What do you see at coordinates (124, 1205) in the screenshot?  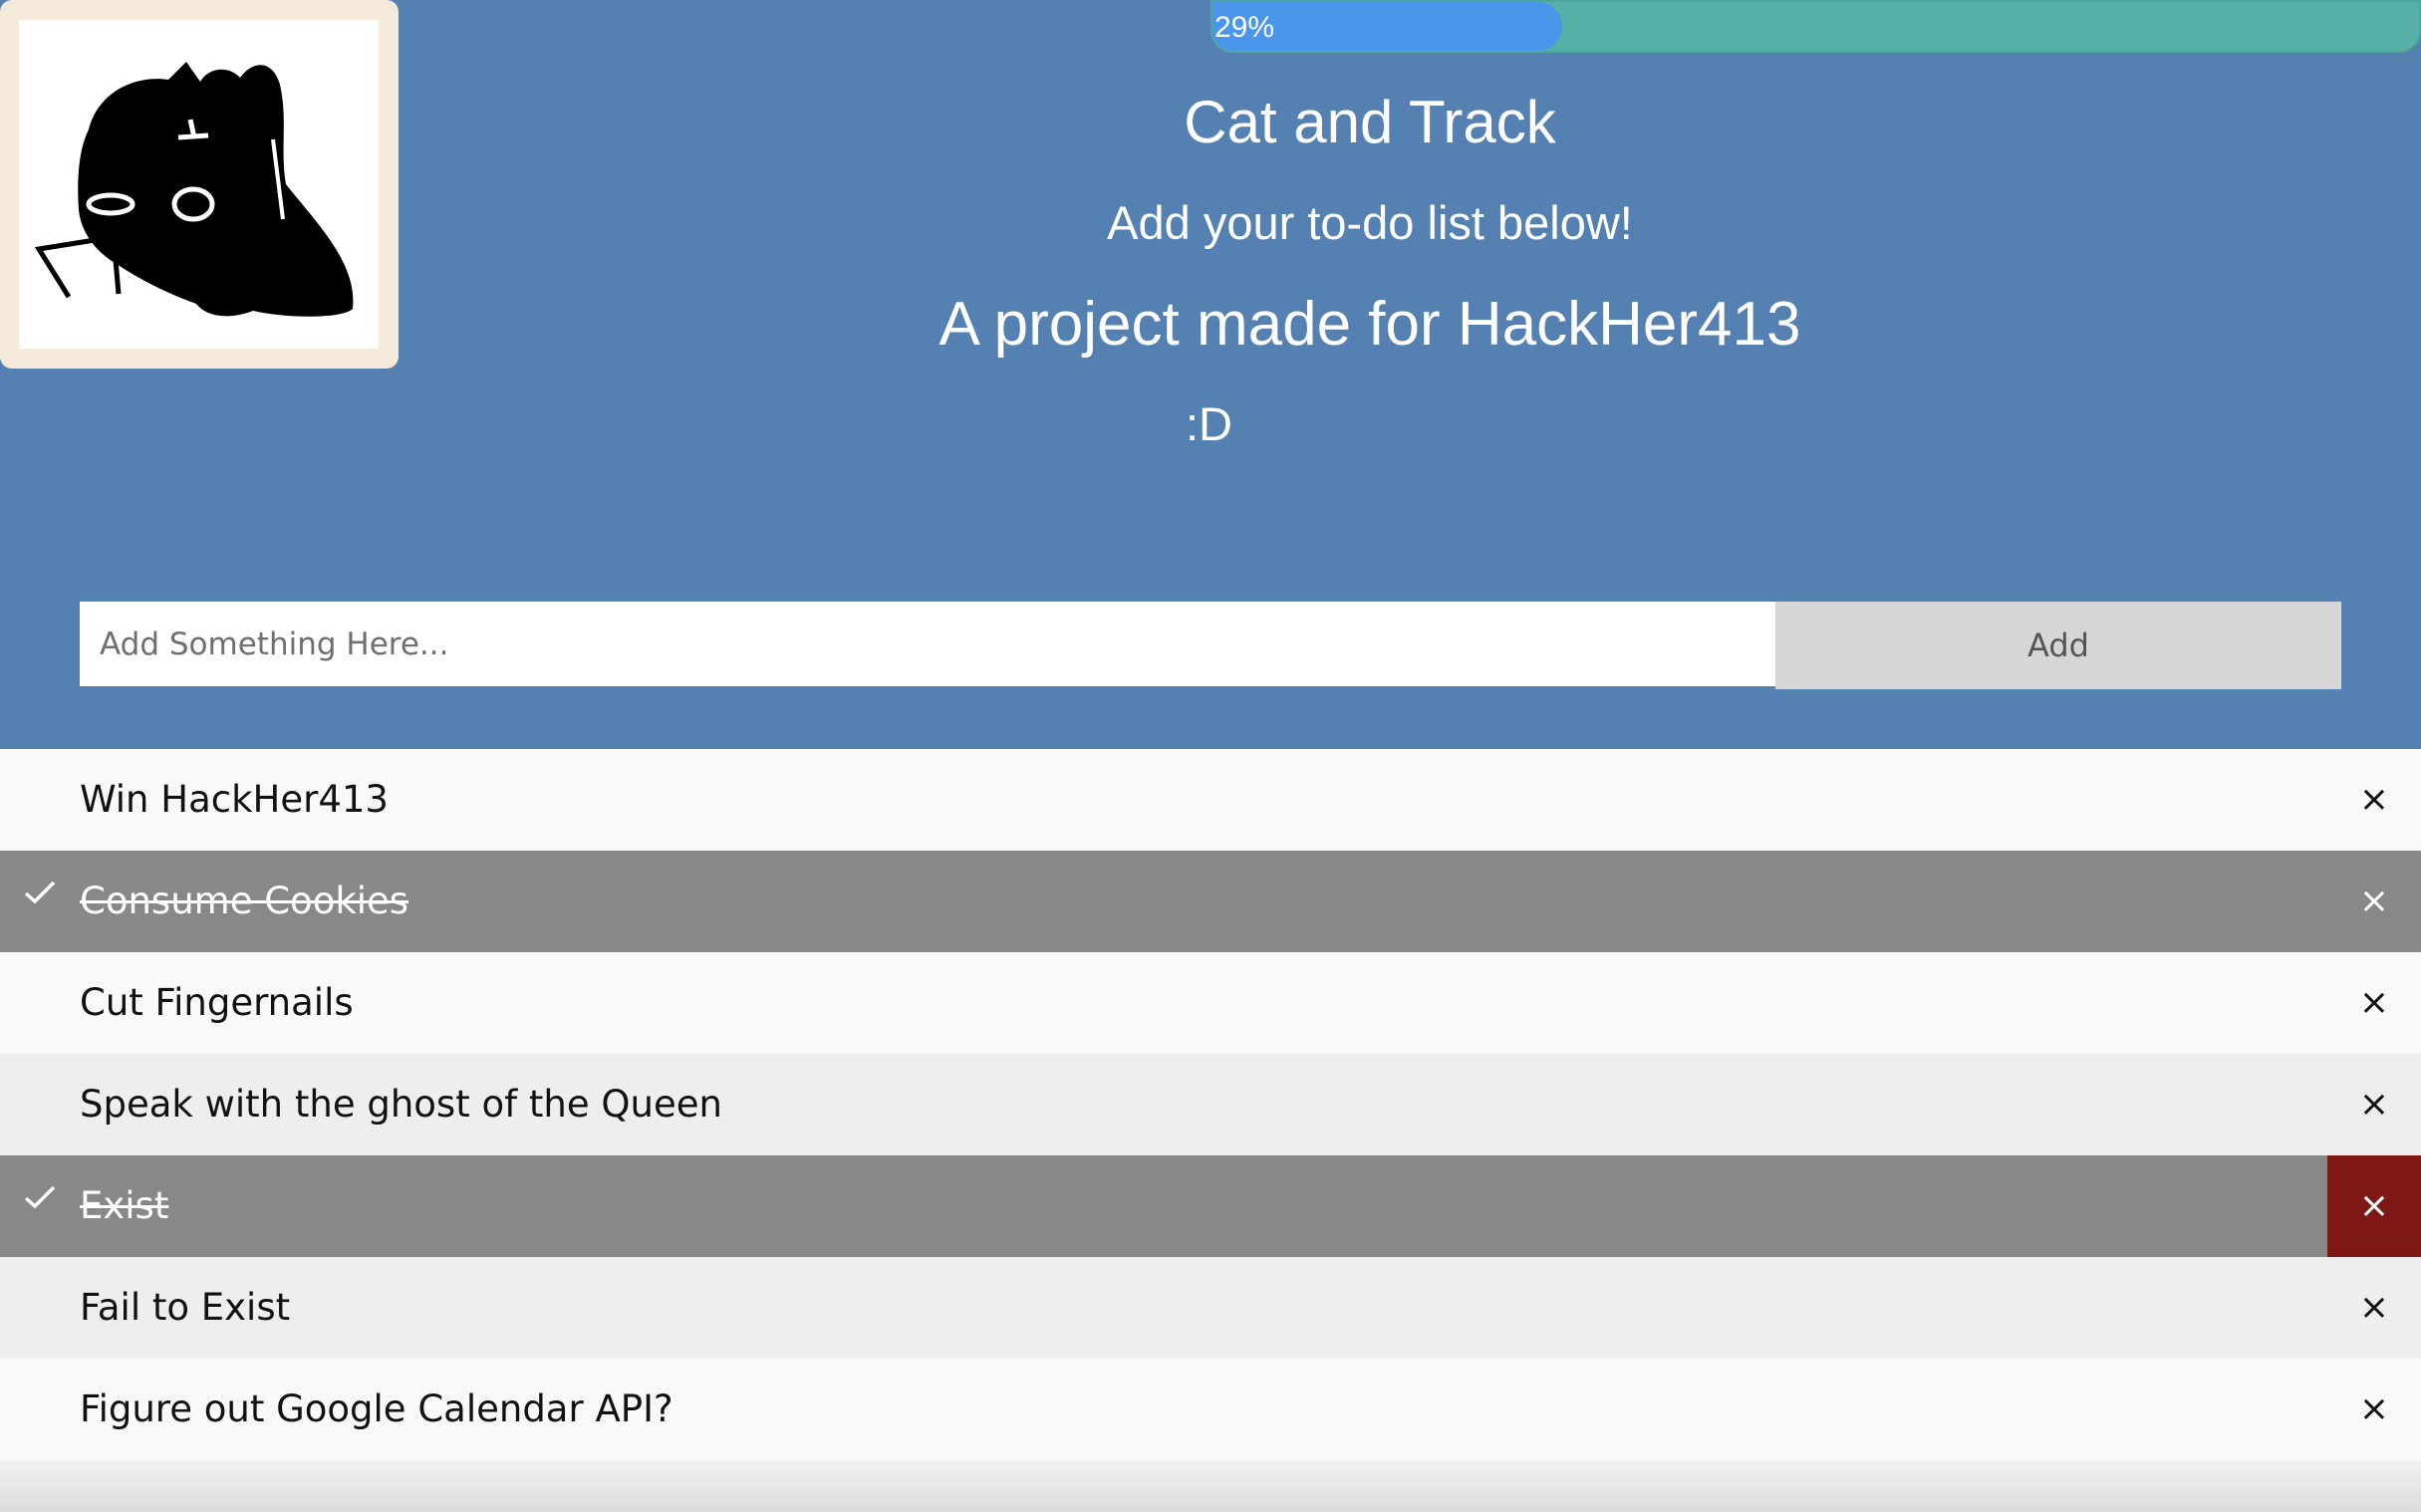 I see `todo-item-text: Exist` at bounding box center [124, 1205].